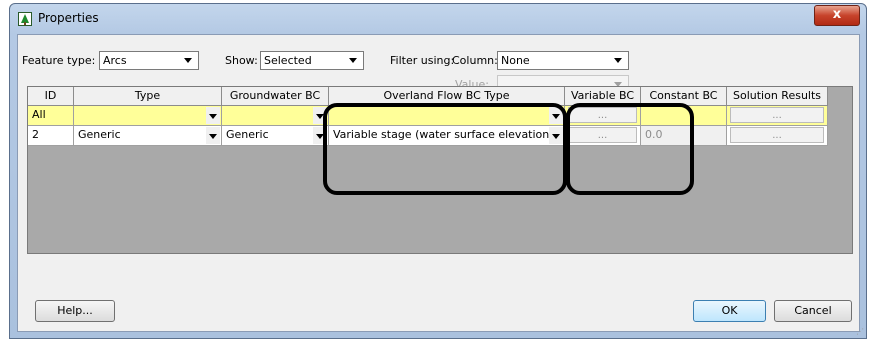  I want to click on column-header-type: Type, so click(148, 96).